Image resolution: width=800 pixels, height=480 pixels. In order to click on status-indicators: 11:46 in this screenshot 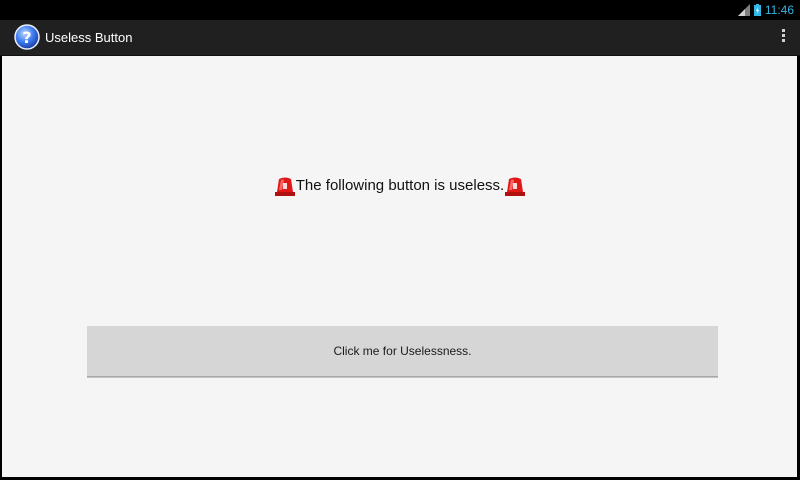, I will do `click(765, 10)`.